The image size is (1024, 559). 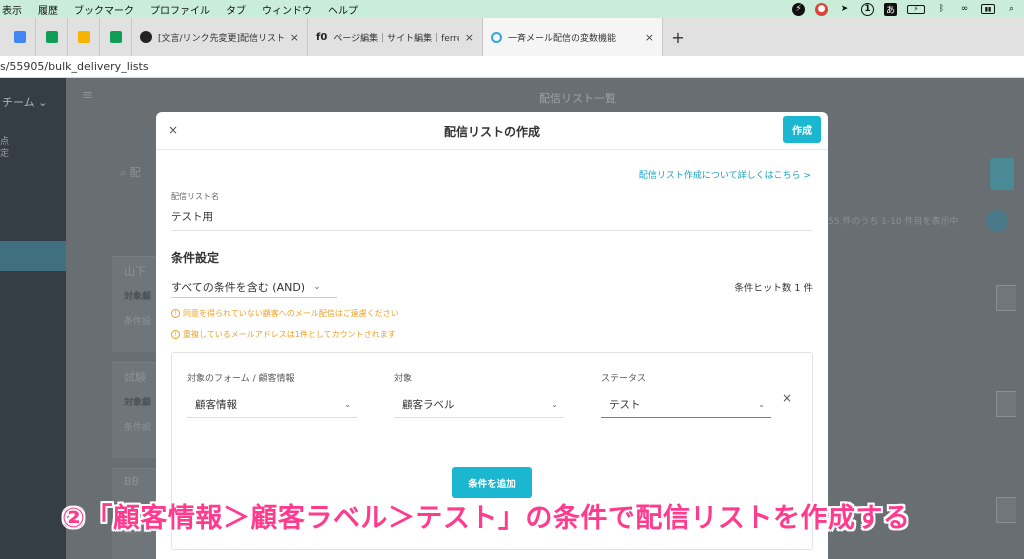 I want to click on create-button: 作成, so click(x=802, y=129).